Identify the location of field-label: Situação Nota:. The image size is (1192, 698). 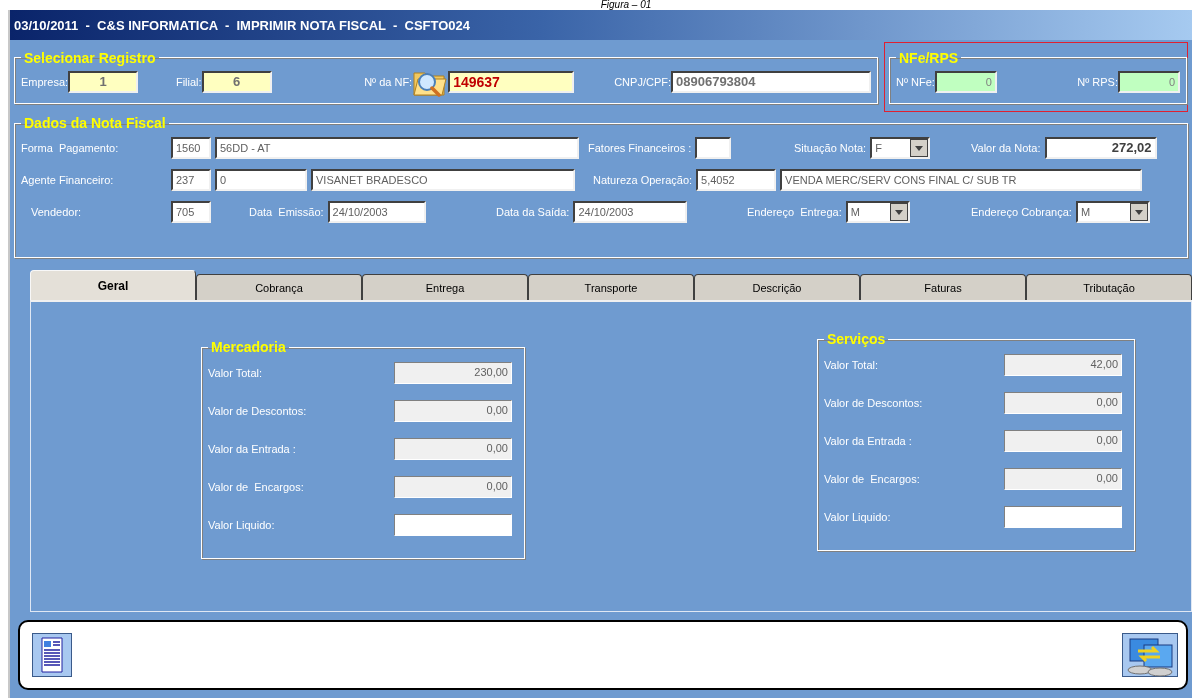
(830, 148).